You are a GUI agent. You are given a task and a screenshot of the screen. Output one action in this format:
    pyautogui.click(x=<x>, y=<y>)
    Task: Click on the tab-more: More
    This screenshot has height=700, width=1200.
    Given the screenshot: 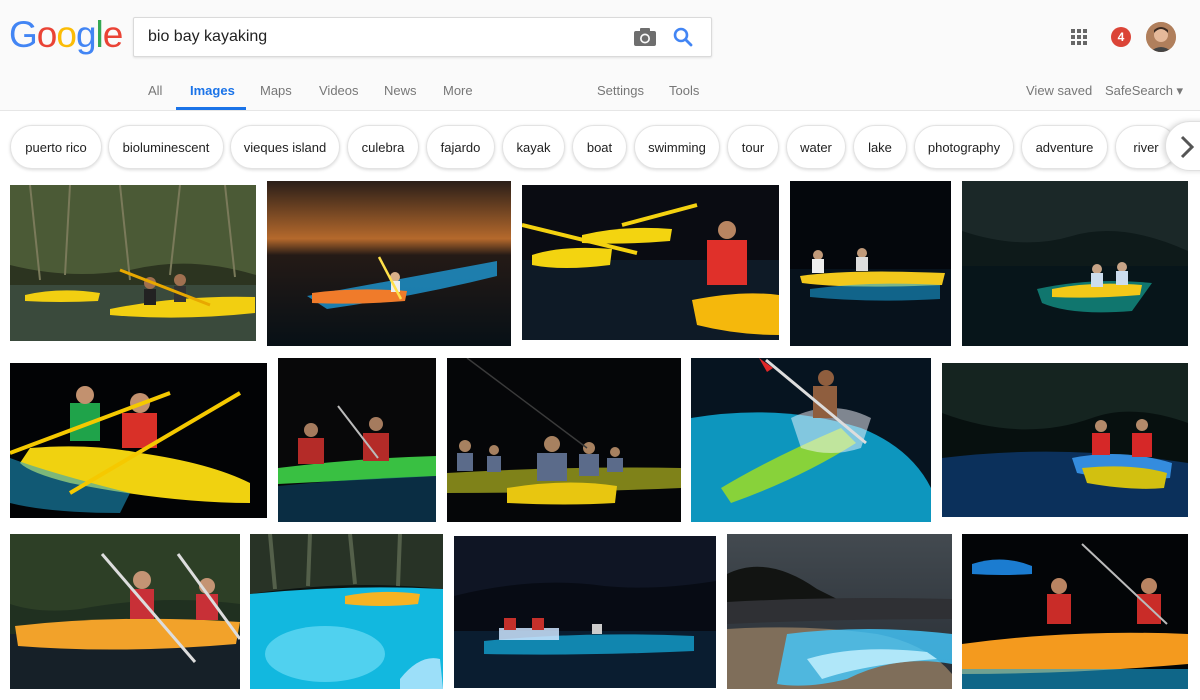 What is the action you would take?
    pyautogui.click(x=458, y=90)
    